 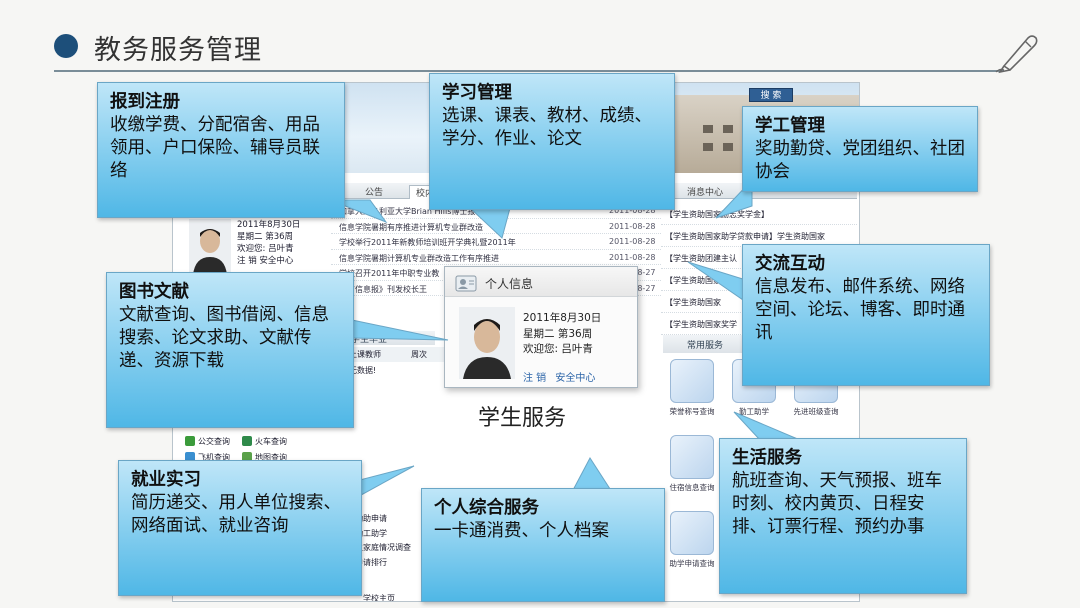 I want to click on pen-icon, so click(x=1016, y=54).